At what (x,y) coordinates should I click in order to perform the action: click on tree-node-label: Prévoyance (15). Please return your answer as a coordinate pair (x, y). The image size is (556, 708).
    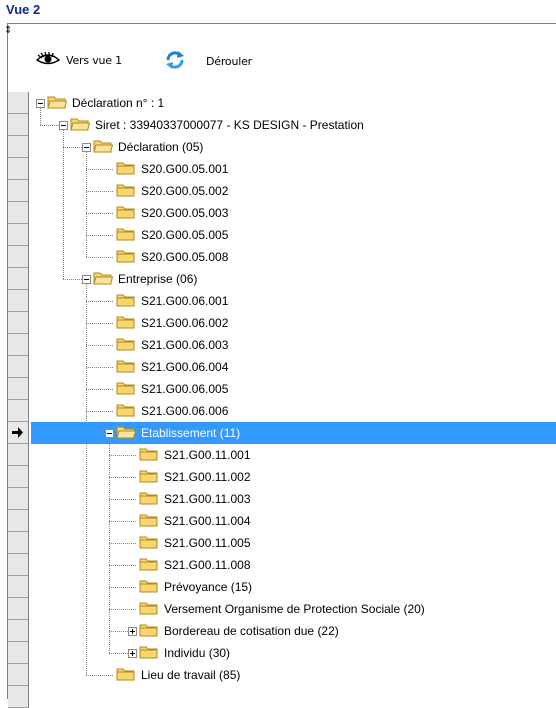
    Looking at the image, I should click on (208, 587).